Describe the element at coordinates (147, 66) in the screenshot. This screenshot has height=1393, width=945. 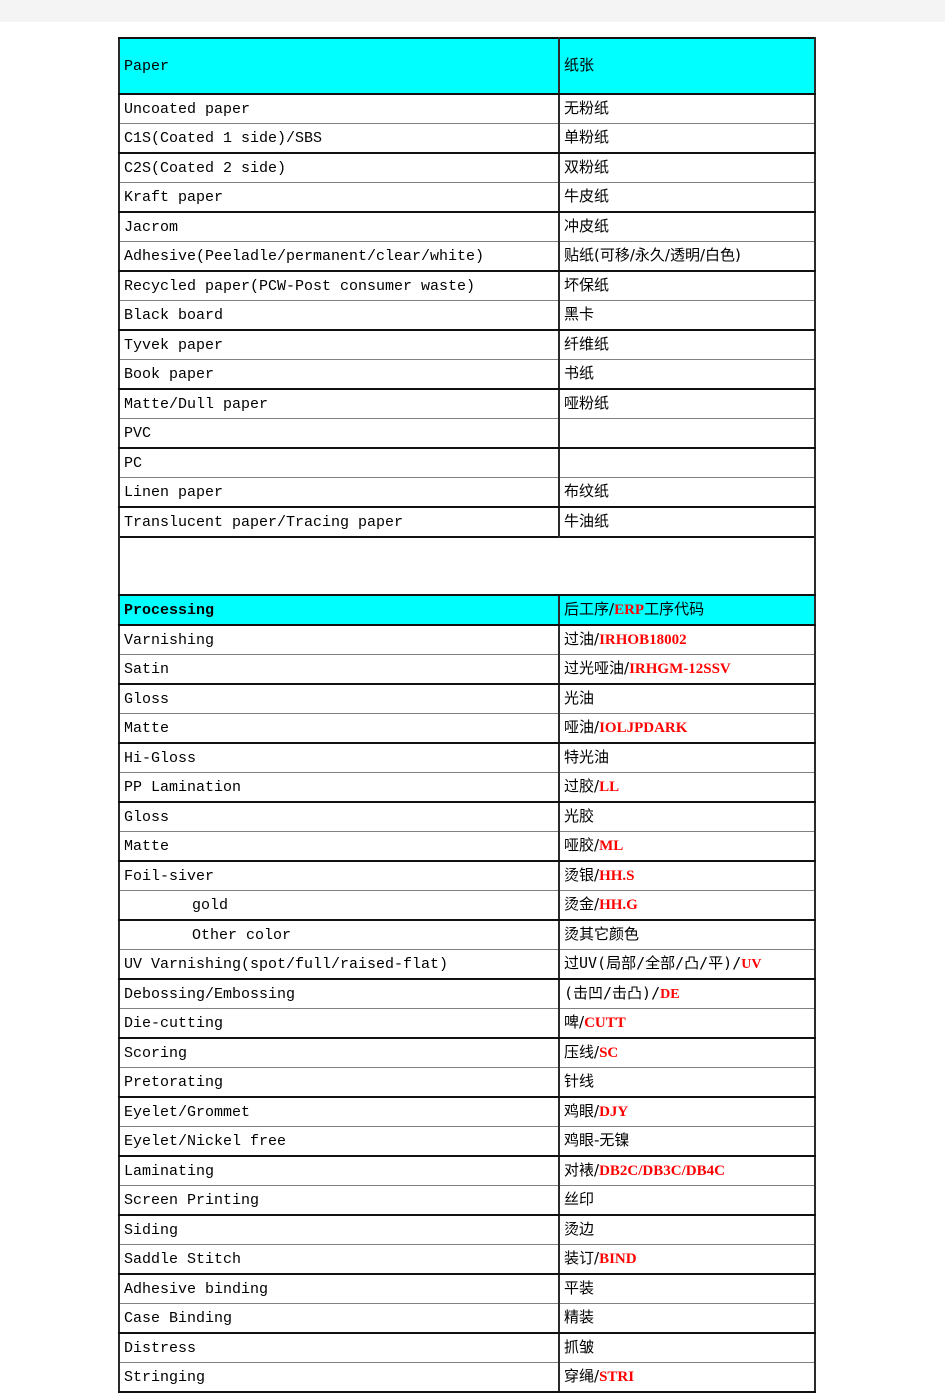
I see `paper-header-en-label: Paper` at that location.